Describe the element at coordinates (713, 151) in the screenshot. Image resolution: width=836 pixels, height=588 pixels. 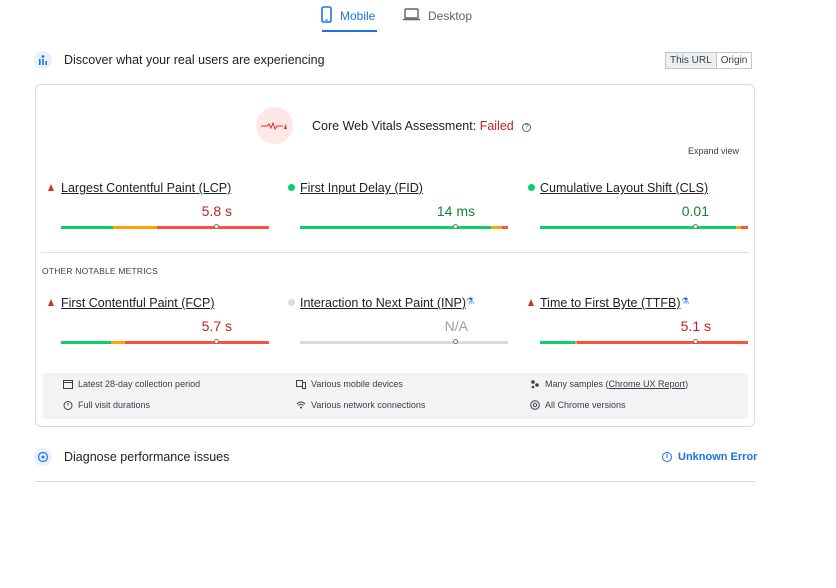
I see `expand-view-link: Expand view` at that location.